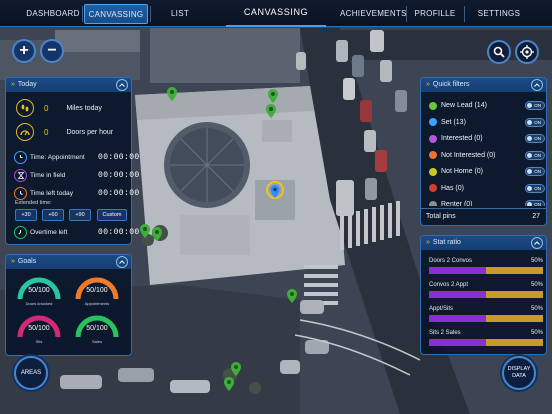  Describe the element at coordinates (64, 132) in the screenshot. I see `doors-per-hour-row: 0 Doors per hour` at that location.